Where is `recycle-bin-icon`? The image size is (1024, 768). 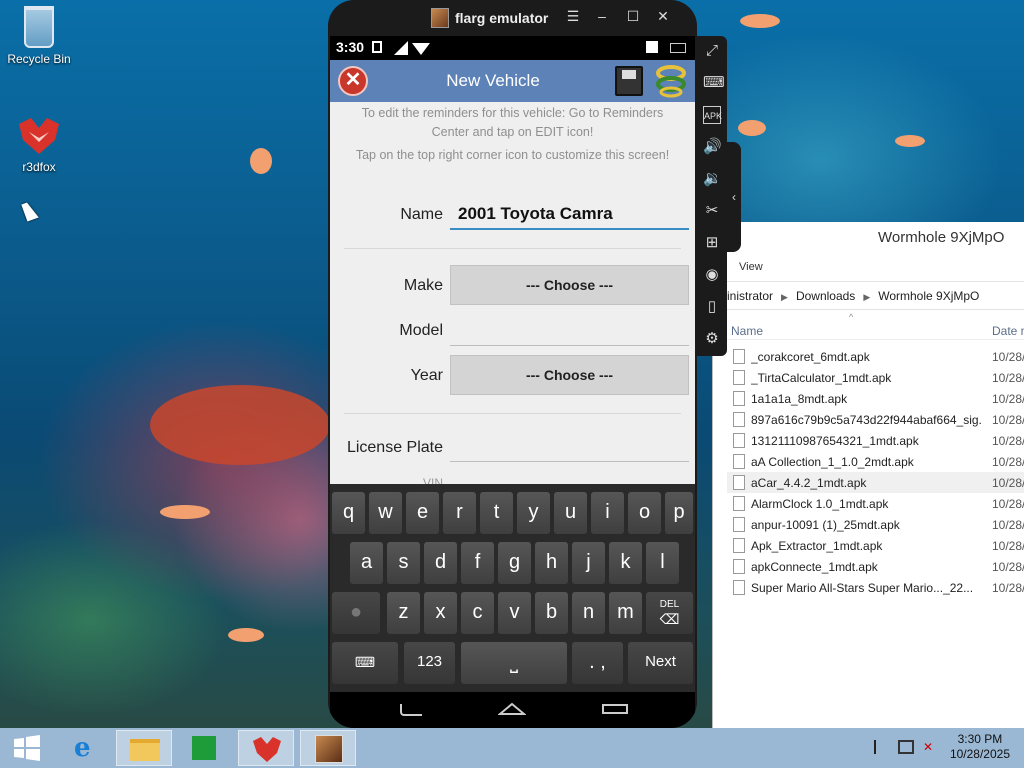
recycle-bin-icon is located at coordinates (39, 27).